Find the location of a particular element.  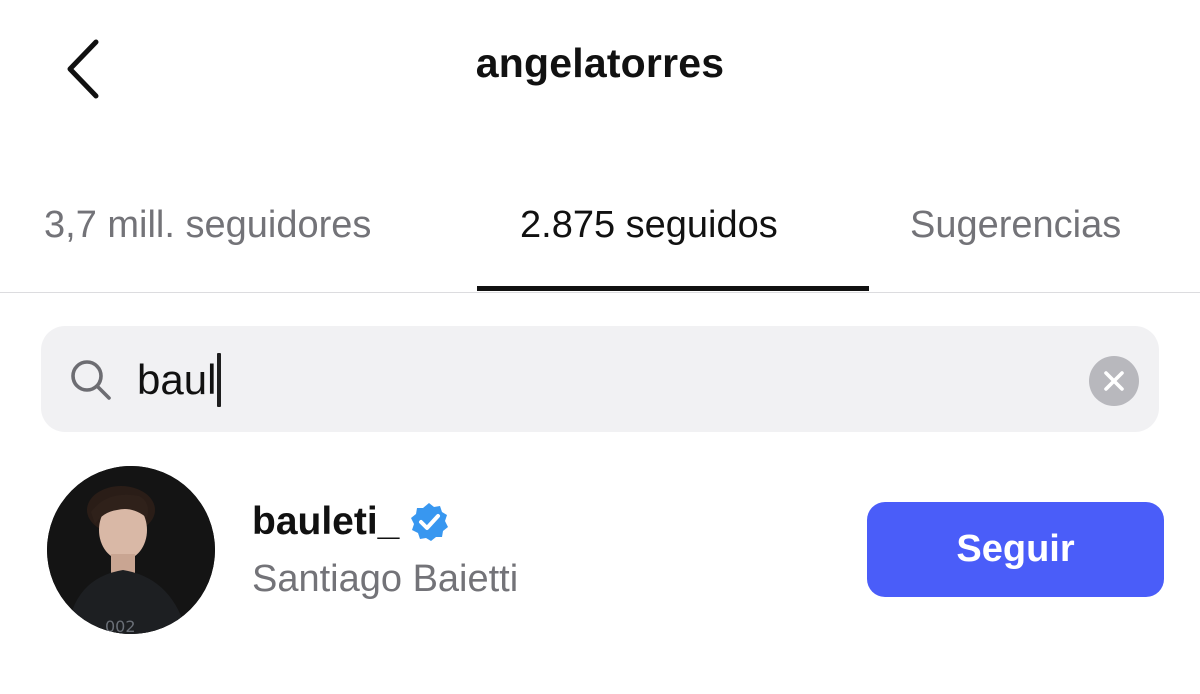

active-tab-indicator is located at coordinates (673, 288).